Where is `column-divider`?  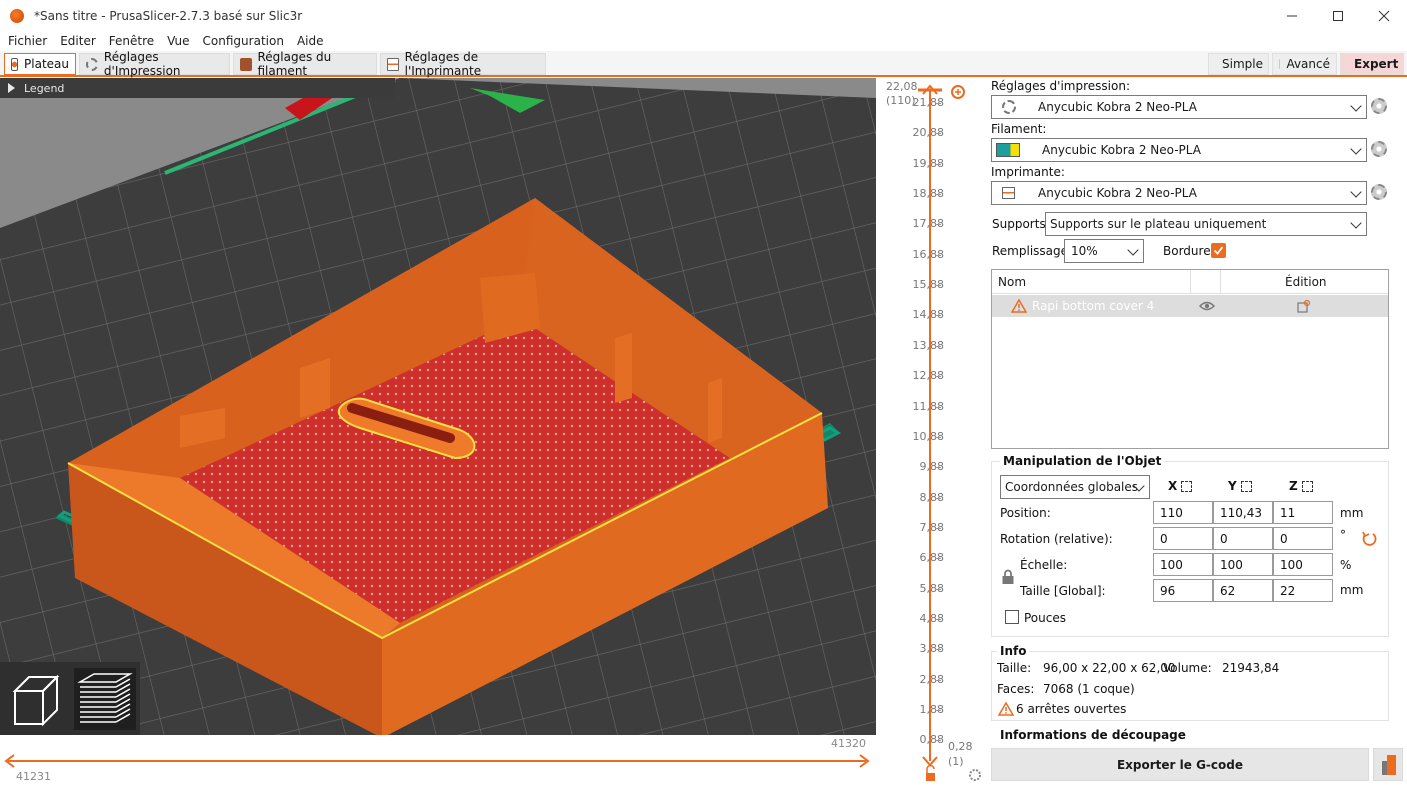
column-divider is located at coordinates (1220, 282).